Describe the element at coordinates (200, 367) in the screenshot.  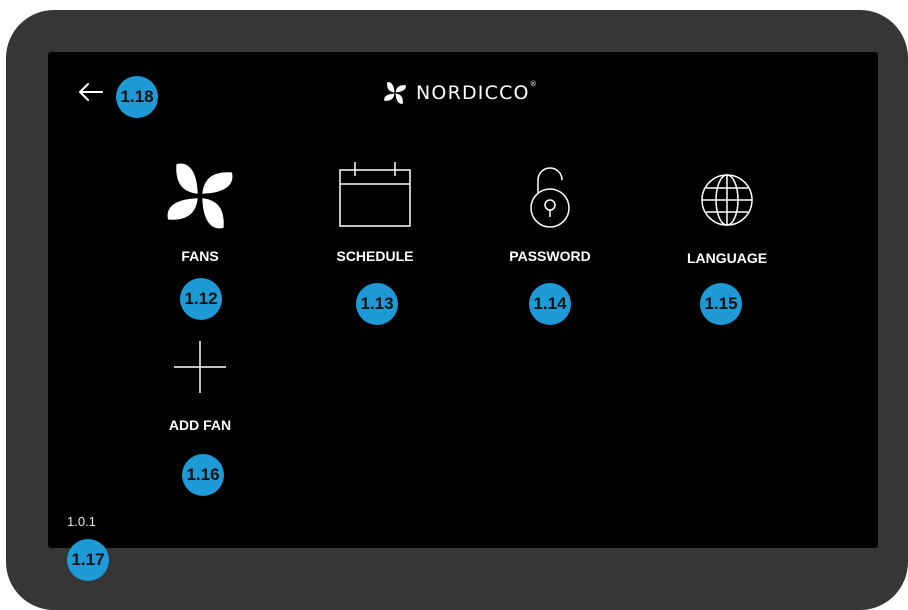
I see `plus-icon` at that location.